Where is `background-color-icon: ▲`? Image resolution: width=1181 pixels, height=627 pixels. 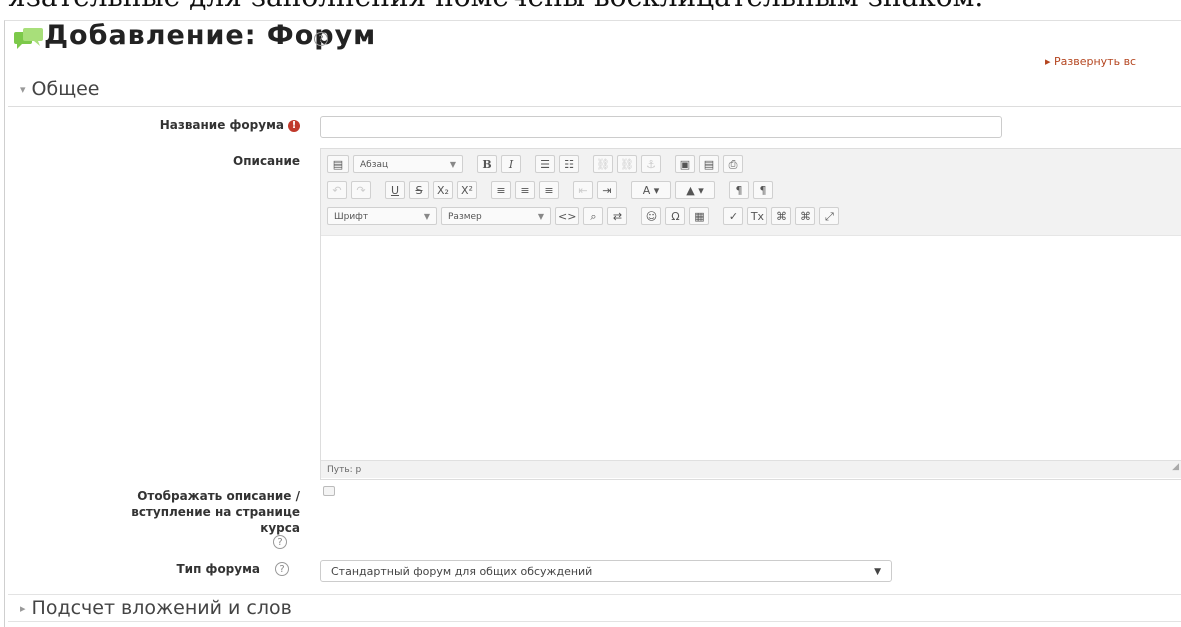
background-color-icon: ▲ is located at coordinates (690, 190).